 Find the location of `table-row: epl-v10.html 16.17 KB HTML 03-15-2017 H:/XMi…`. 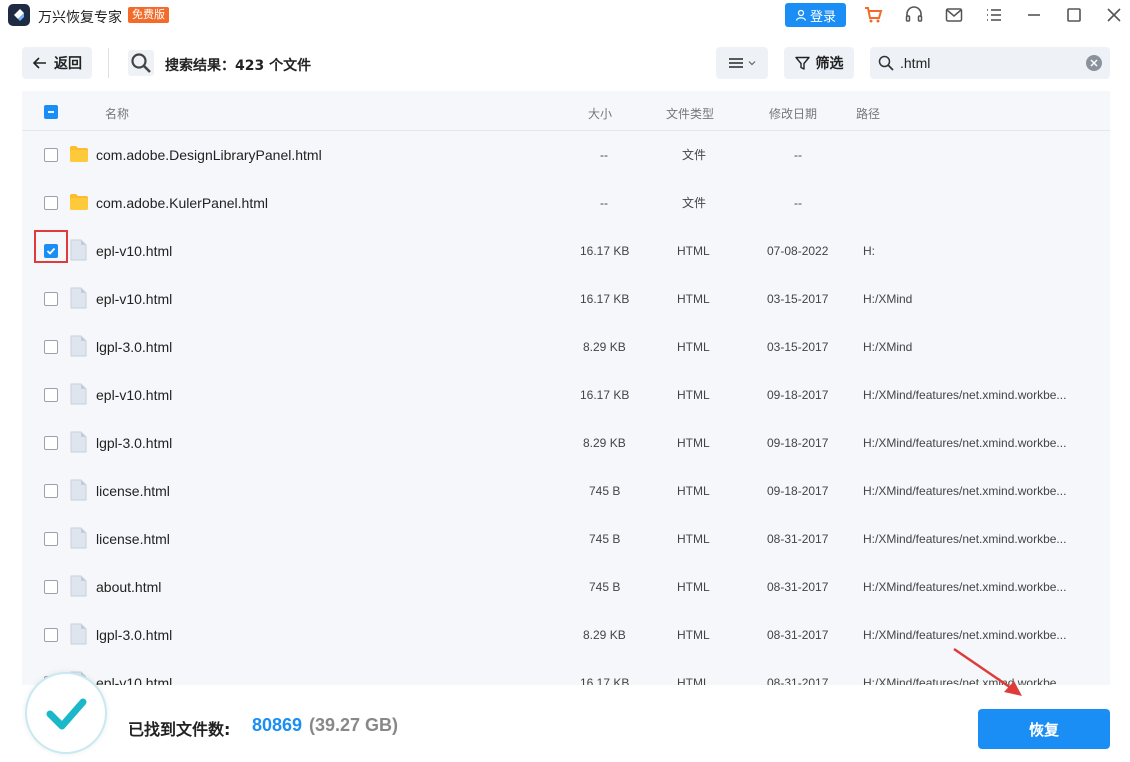

table-row: epl-v10.html 16.17 KB HTML 03-15-2017 H:/XMi… is located at coordinates (566, 299).